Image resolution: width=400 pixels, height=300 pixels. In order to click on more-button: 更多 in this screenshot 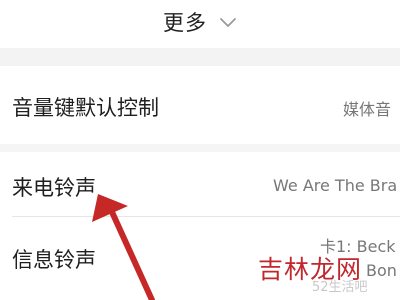, I will do `click(200, 22)`.